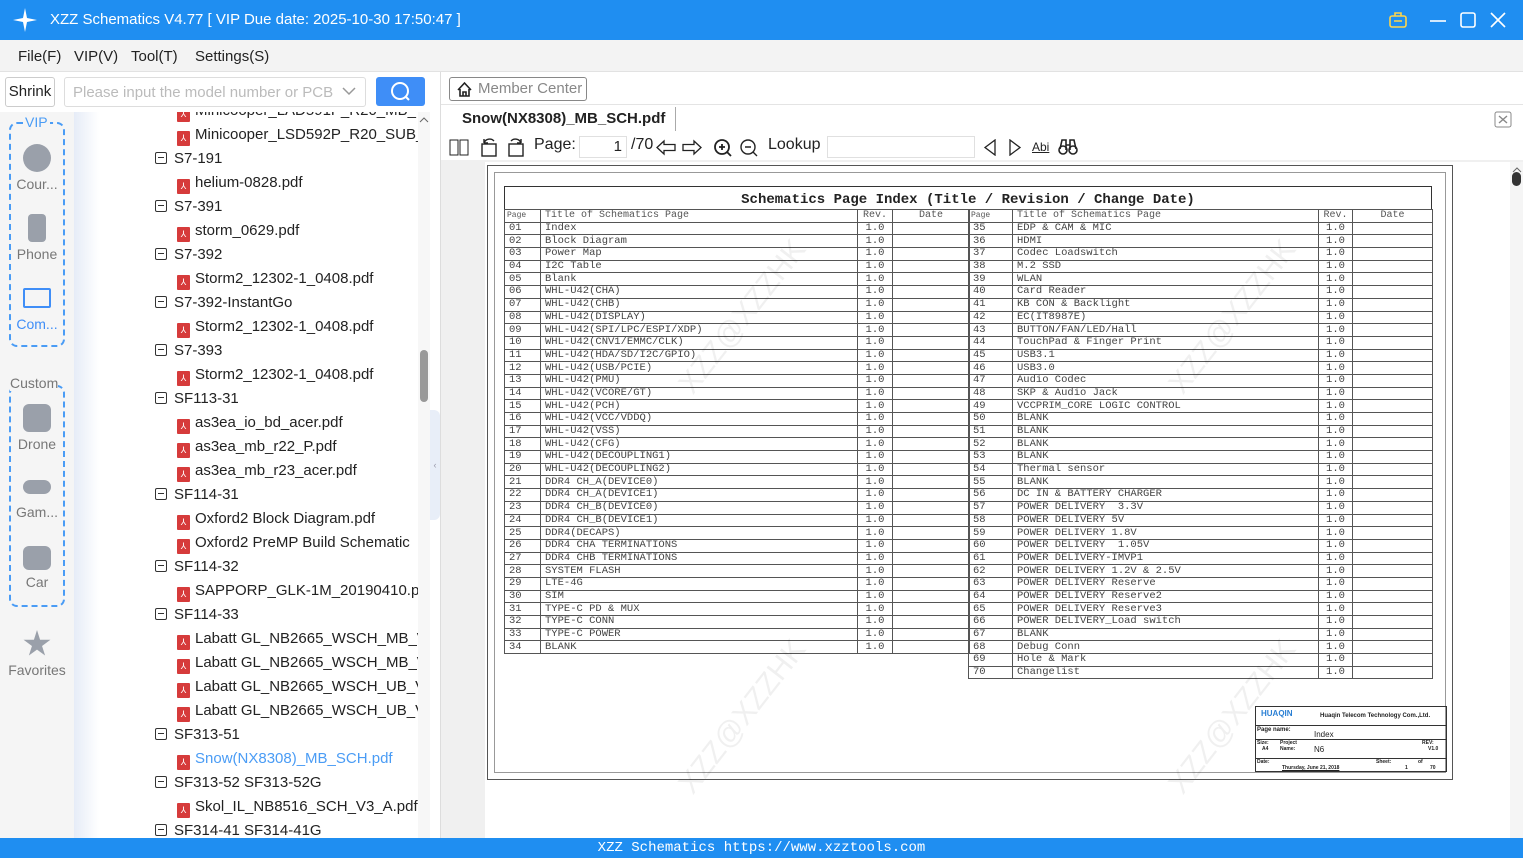  Describe the element at coordinates (516, 147) in the screenshot. I see `rotate-right-icon` at that location.